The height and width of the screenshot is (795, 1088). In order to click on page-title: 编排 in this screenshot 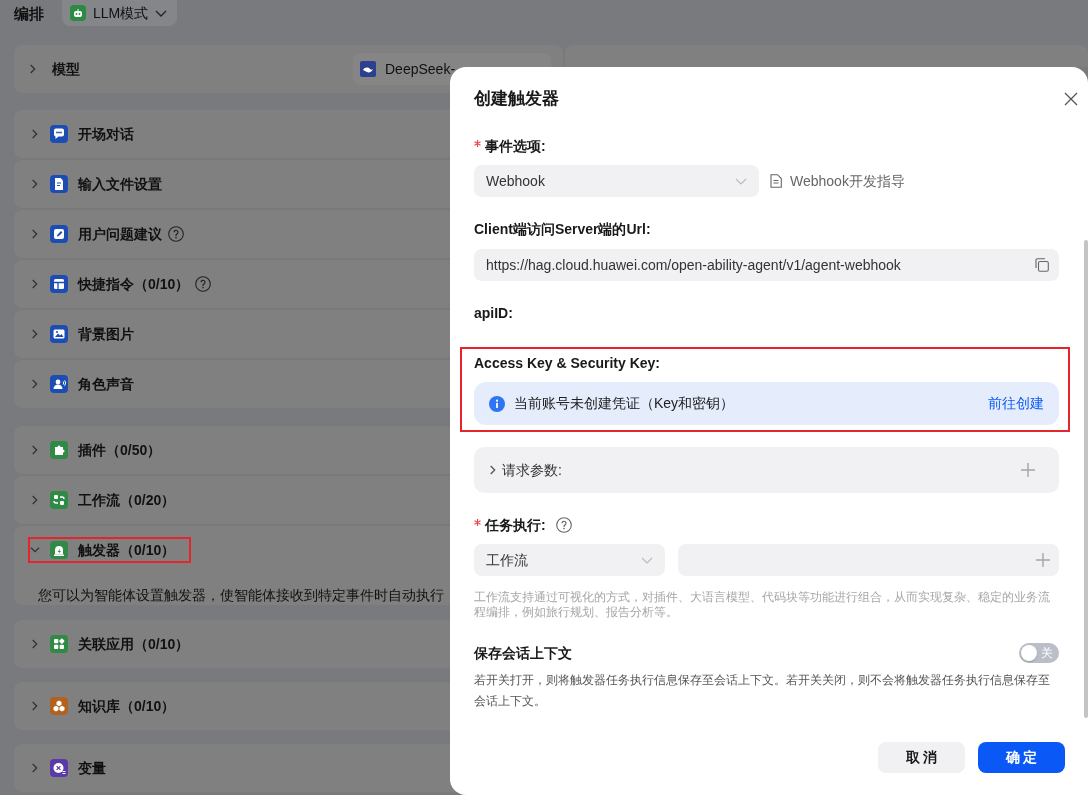, I will do `click(29, 14)`.